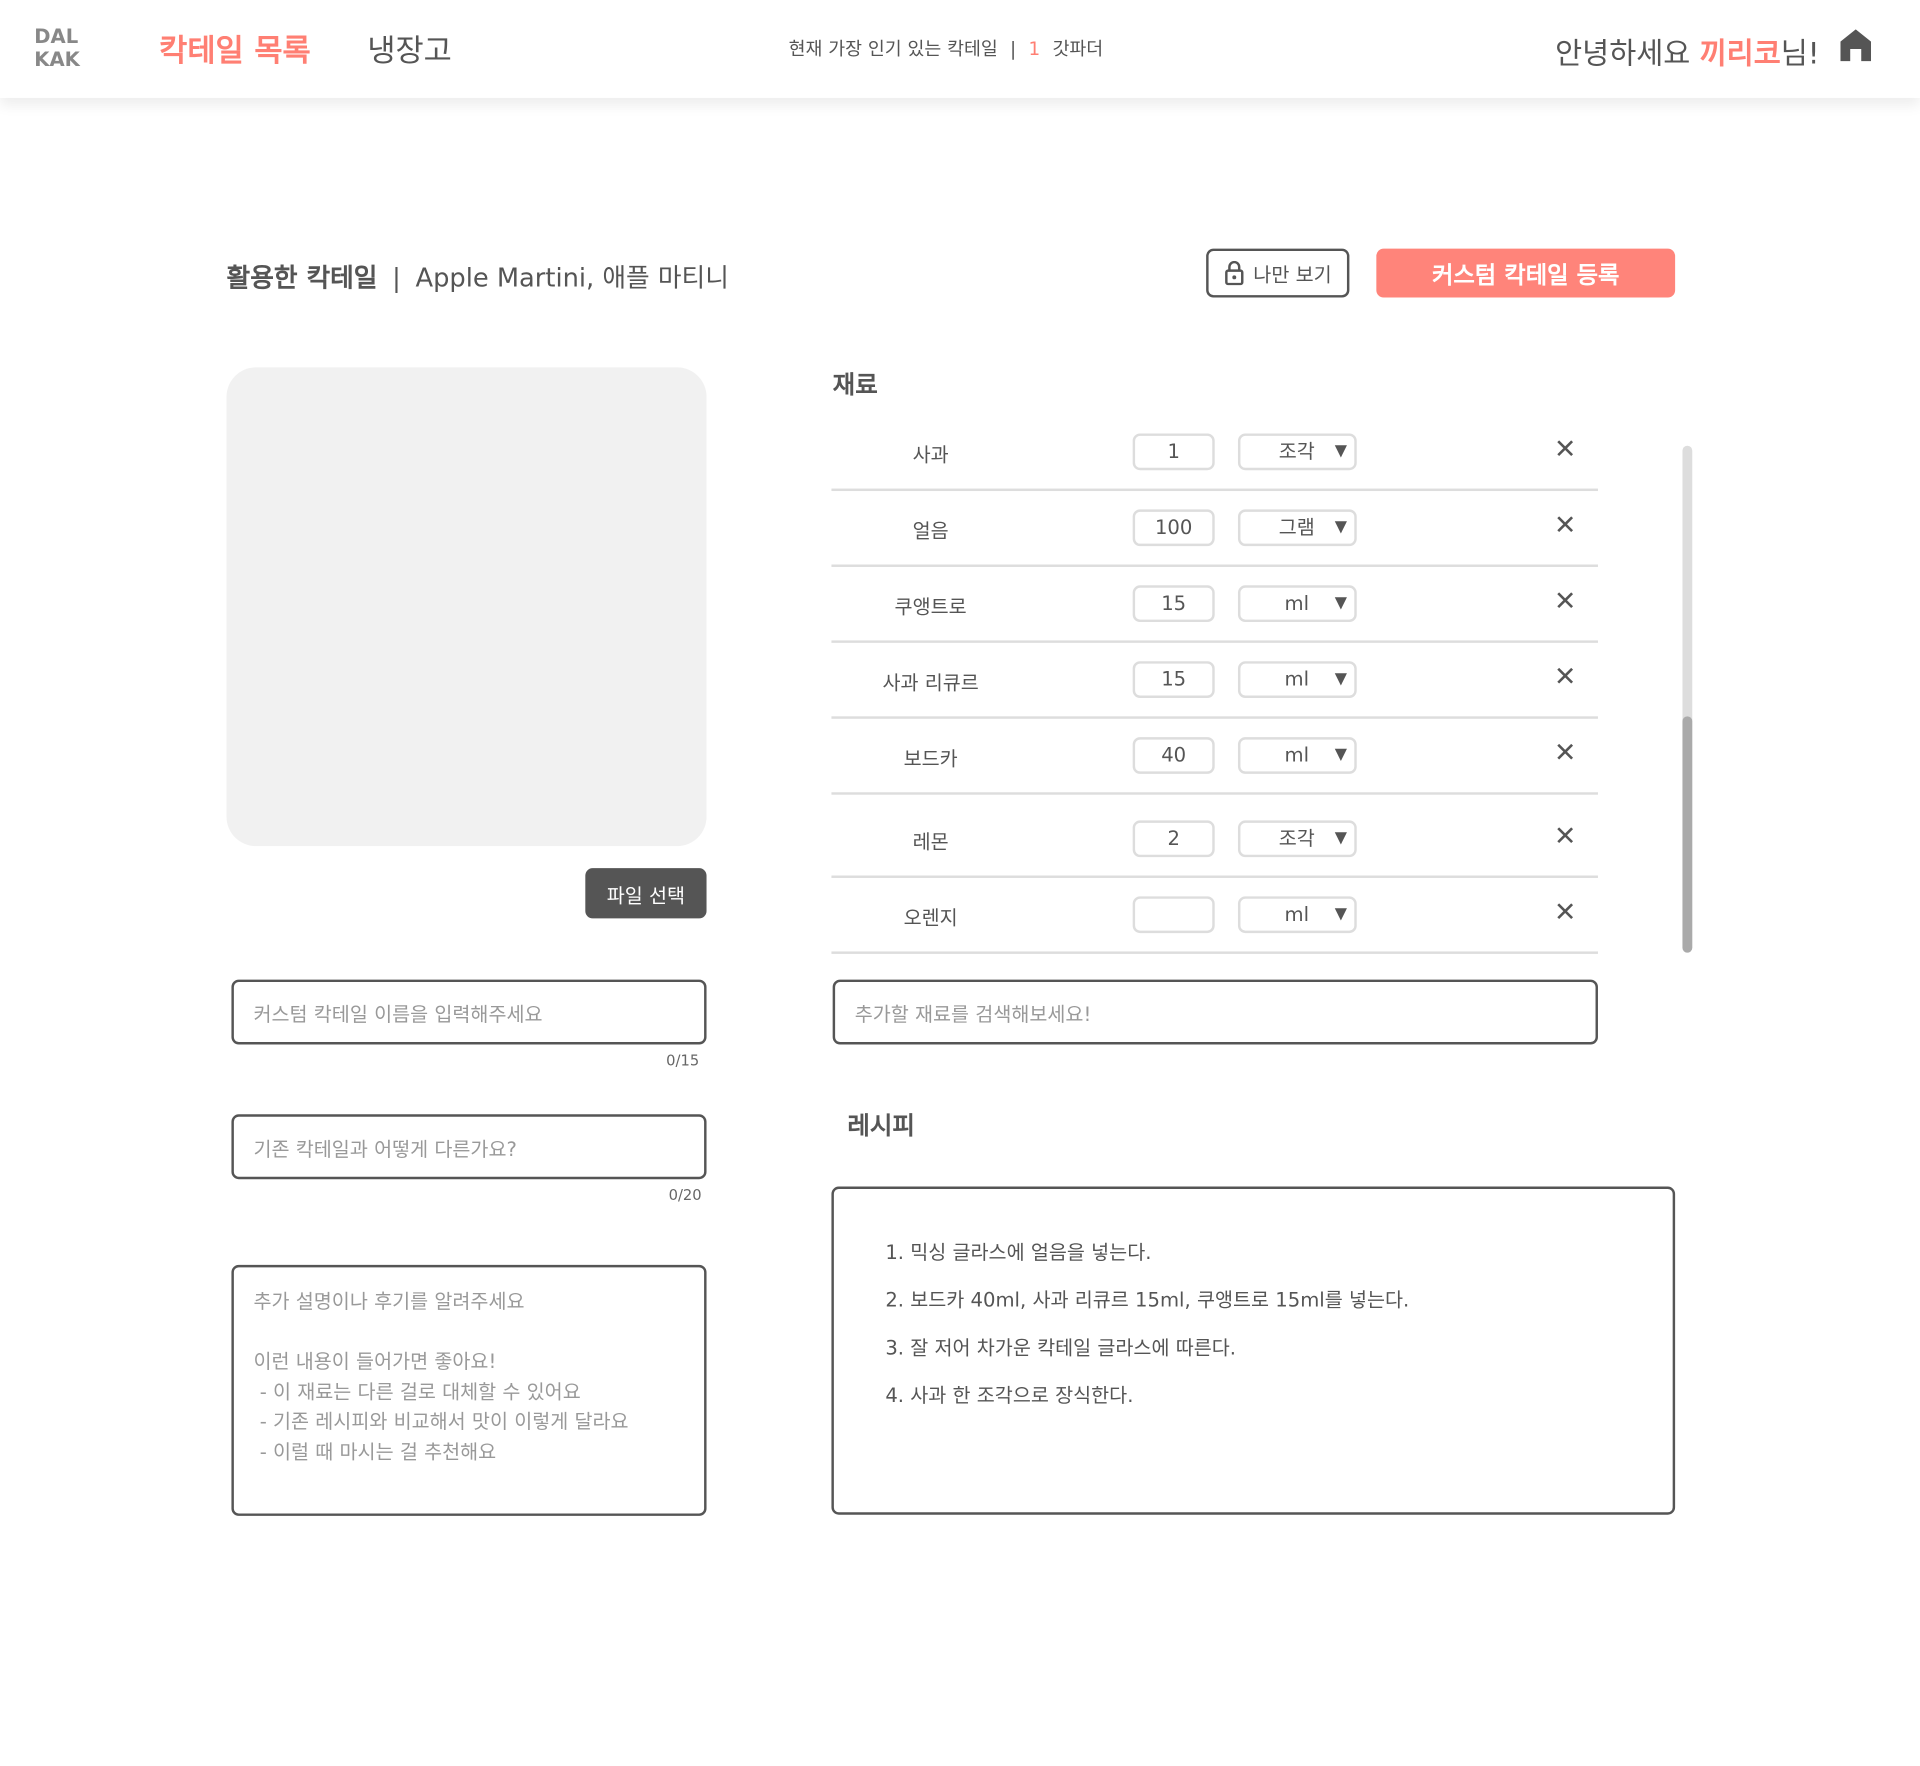 The height and width of the screenshot is (1766, 1920). Describe the element at coordinates (1526, 273) in the screenshot. I see `register-custom-cocktail-button: 커스텀 칵테일 등록` at that location.